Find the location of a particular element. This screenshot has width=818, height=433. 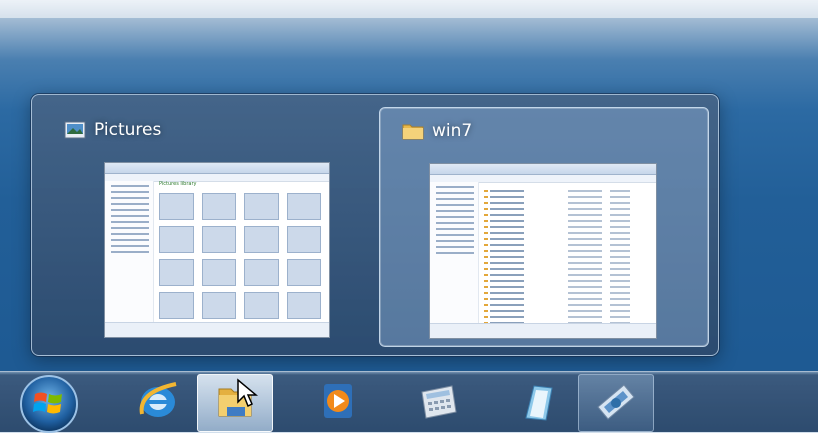

thumbnail-title: Pictures is located at coordinates (128, 130).